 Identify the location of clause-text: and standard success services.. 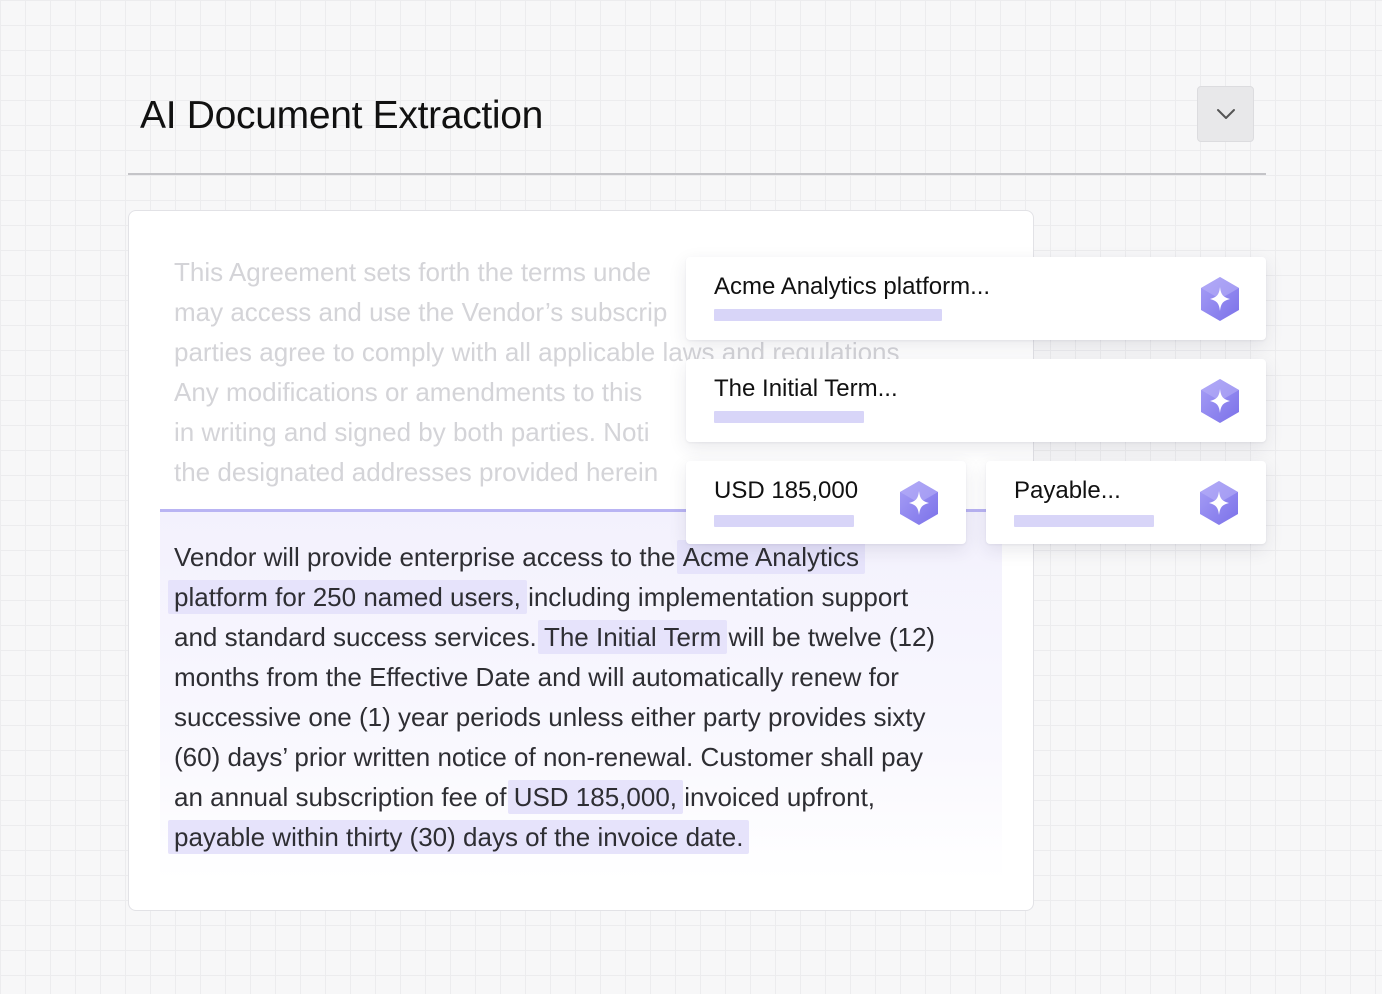
(359, 637).